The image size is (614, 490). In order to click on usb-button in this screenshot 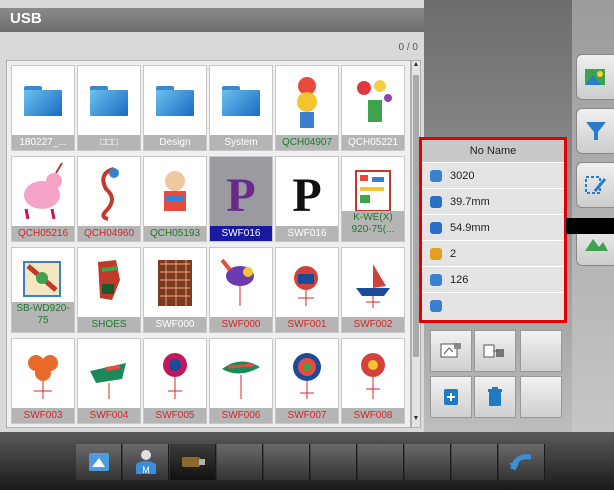, I will do `click(193, 462)`.